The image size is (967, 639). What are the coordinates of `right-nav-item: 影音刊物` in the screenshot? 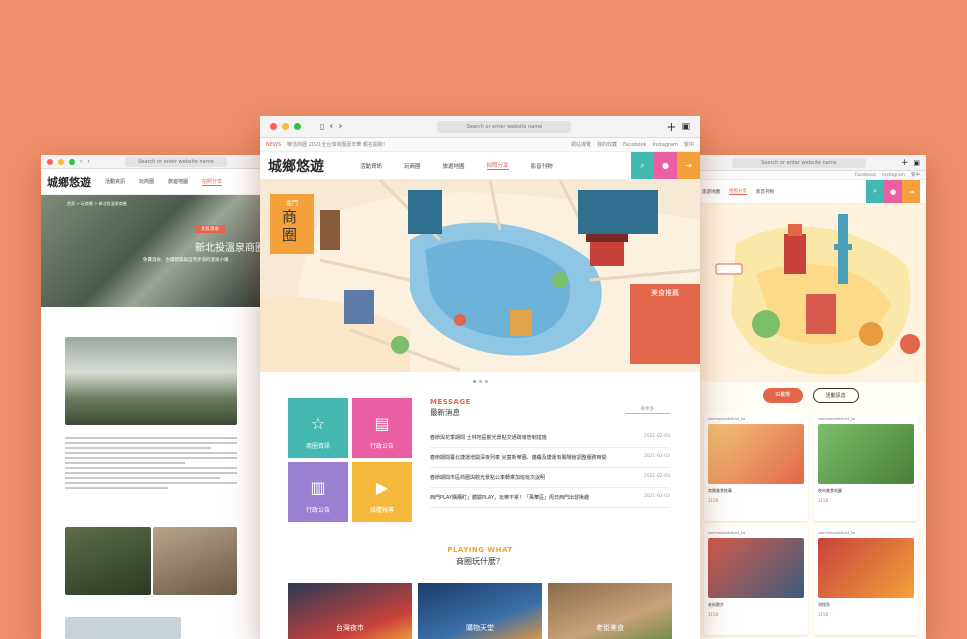 It's located at (765, 192).